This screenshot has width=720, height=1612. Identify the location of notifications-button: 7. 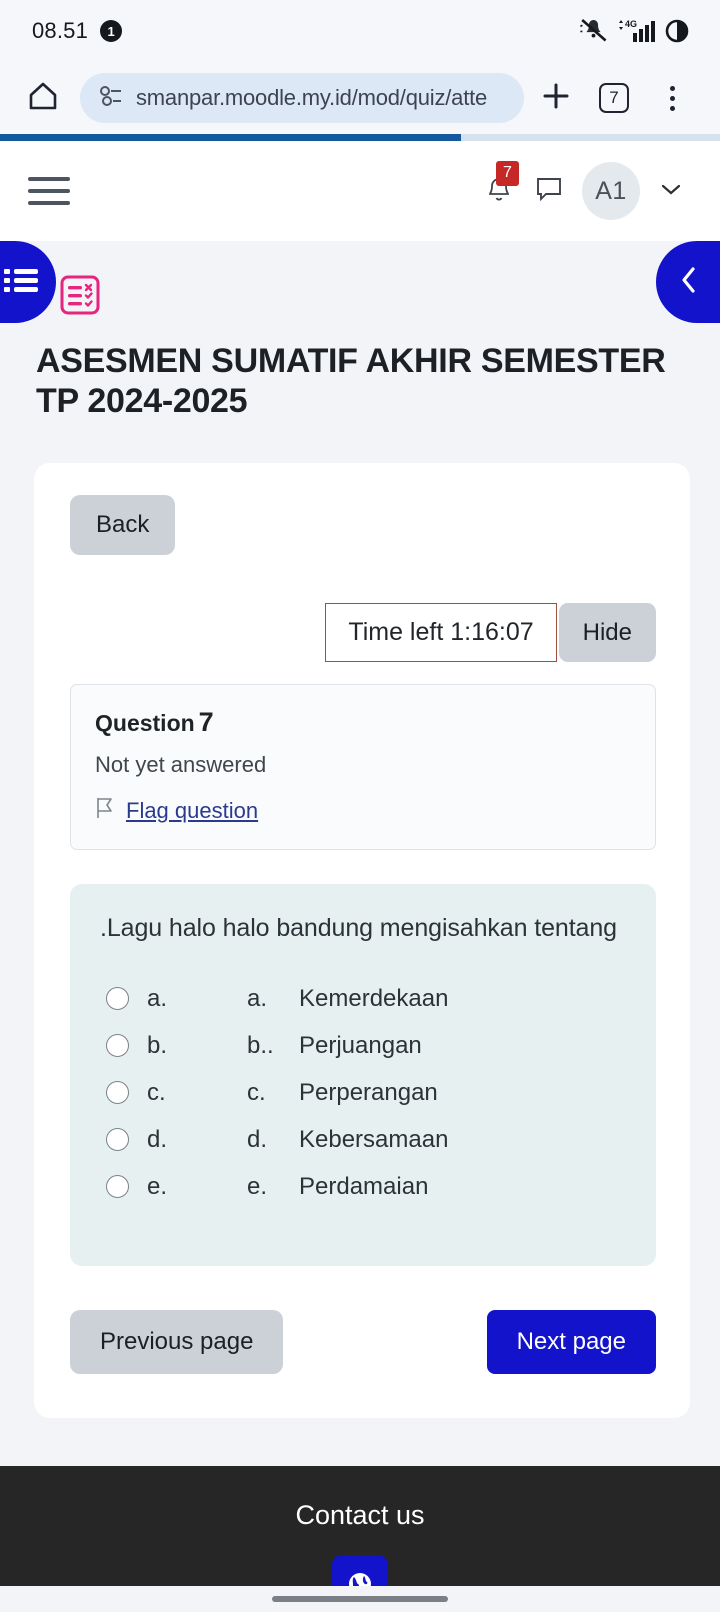
(500, 186).